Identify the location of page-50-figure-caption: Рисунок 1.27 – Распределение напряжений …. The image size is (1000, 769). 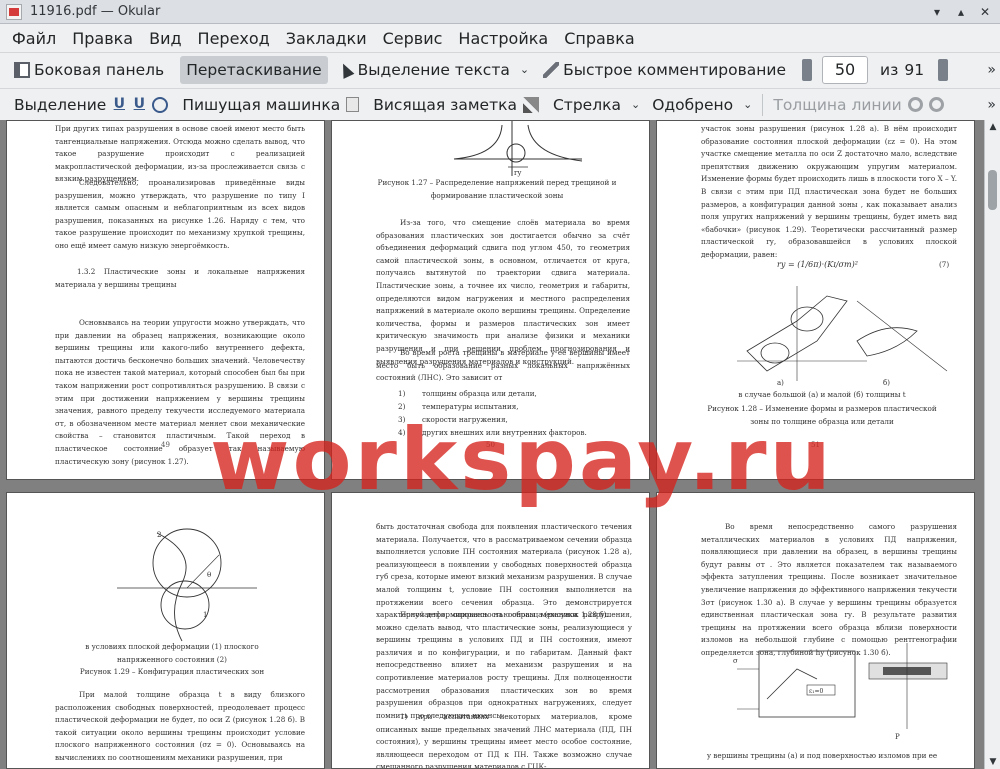
(497, 189).